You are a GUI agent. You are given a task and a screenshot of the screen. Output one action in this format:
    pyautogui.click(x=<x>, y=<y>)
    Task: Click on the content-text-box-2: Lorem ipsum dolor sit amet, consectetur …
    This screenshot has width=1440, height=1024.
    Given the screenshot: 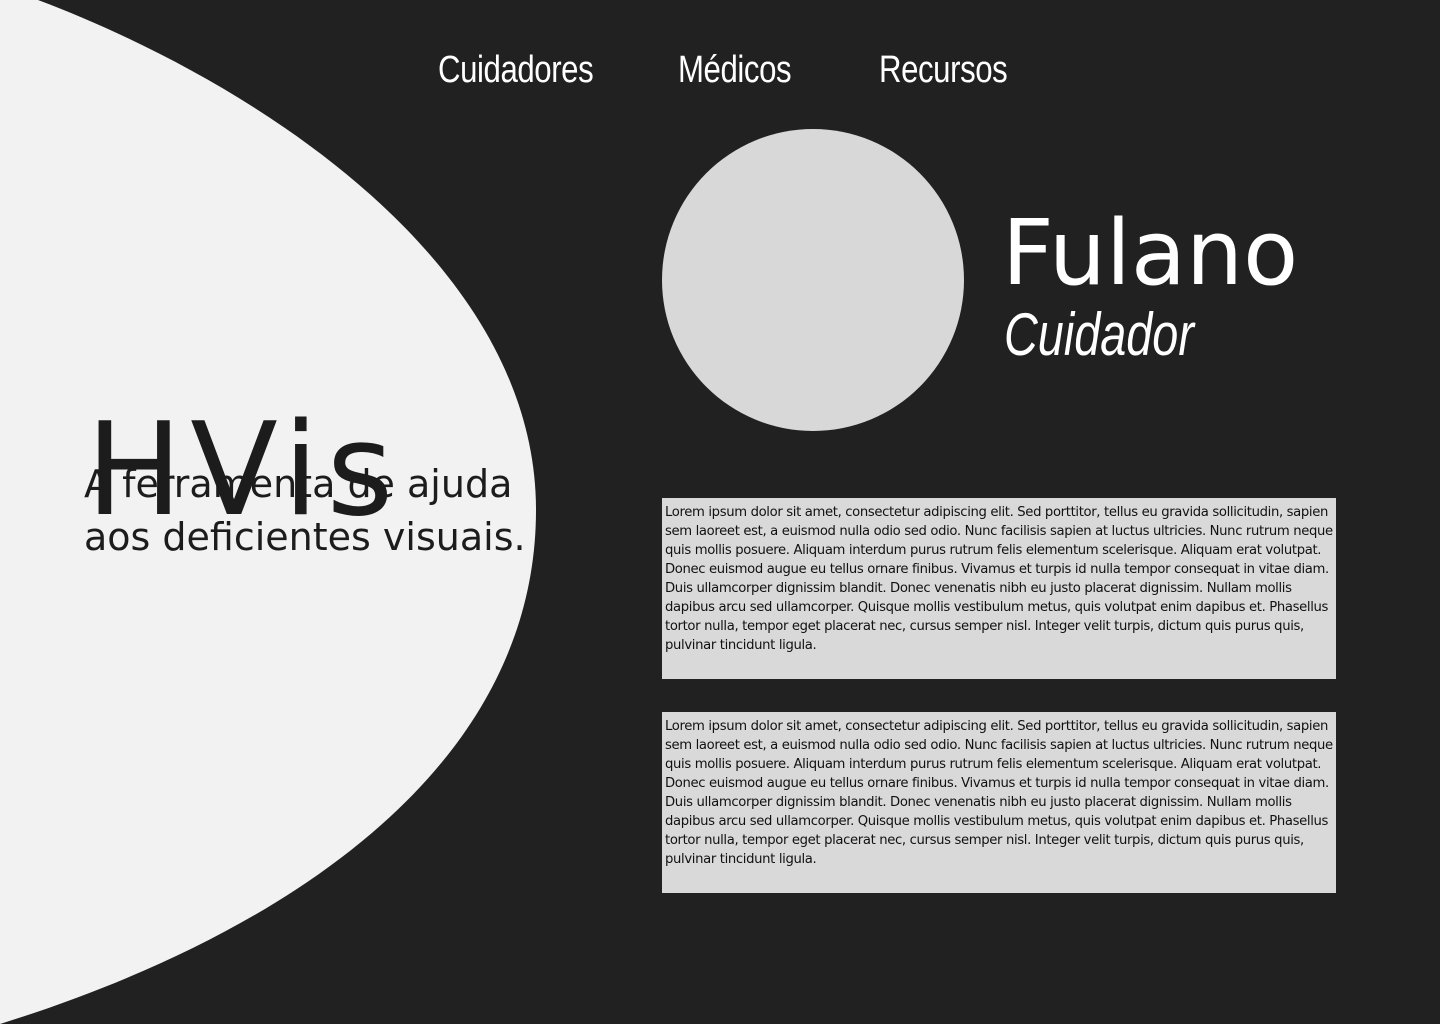 What is the action you would take?
    pyautogui.click(x=999, y=802)
    